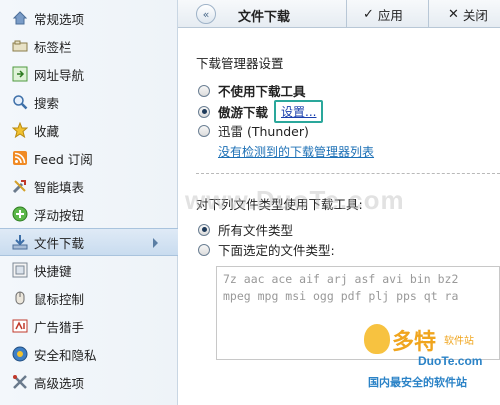  Describe the element at coordinates (20, 18) in the screenshot. I see `home-icon` at that location.